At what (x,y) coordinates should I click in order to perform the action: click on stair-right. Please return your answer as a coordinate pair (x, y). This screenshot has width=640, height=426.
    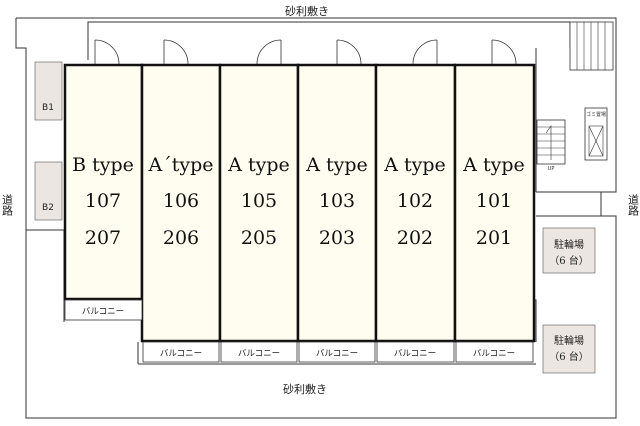
    Looking at the image, I should click on (551, 142).